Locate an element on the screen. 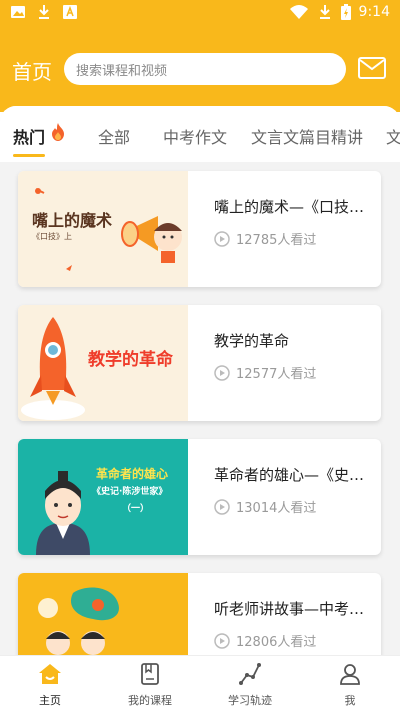 This screenshot has height=711, width=400. view-count: 12806人看过 is located at coordinates (265, 640).